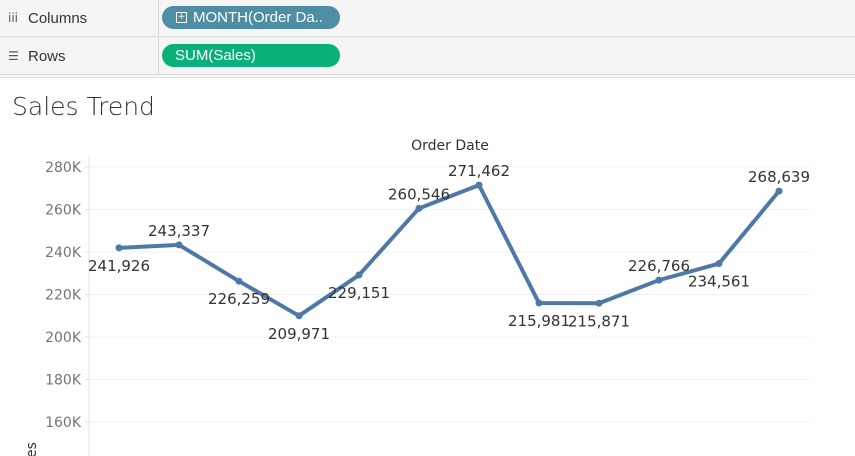 This screenshot has height=456, width=855. I want to click on rows-drop-area: SUM(Sales), so click(507, 56).